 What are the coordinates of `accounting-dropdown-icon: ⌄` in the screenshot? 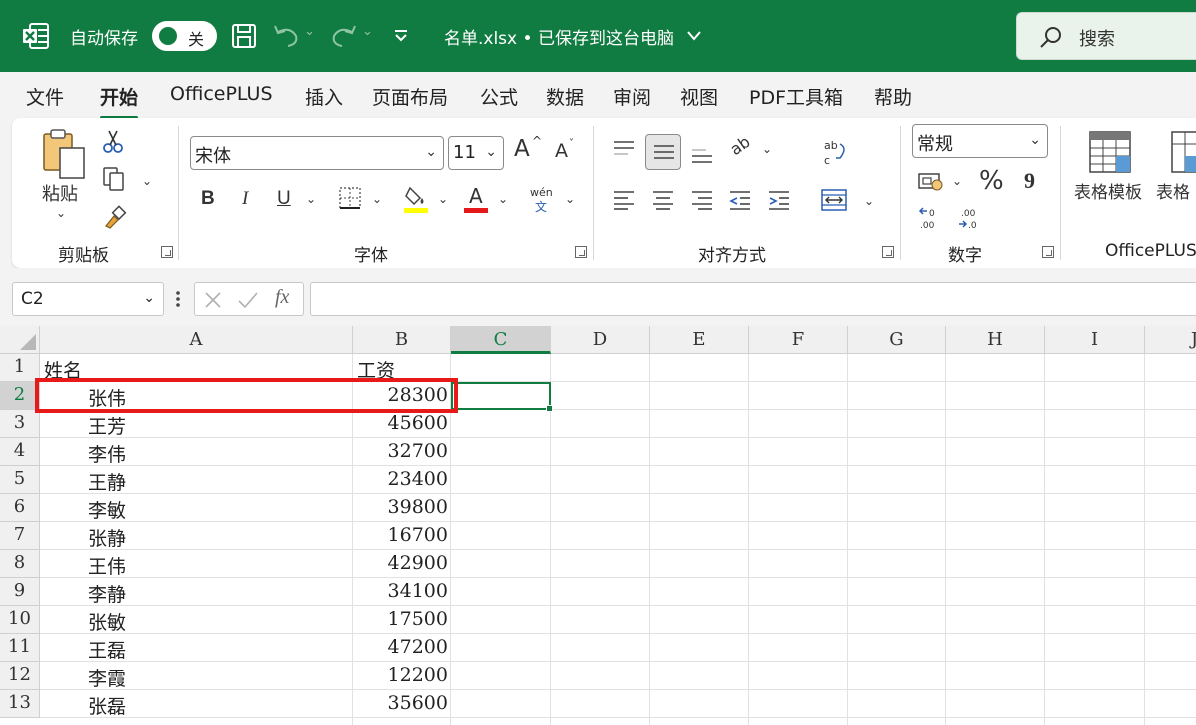 It's located at (957, 181).